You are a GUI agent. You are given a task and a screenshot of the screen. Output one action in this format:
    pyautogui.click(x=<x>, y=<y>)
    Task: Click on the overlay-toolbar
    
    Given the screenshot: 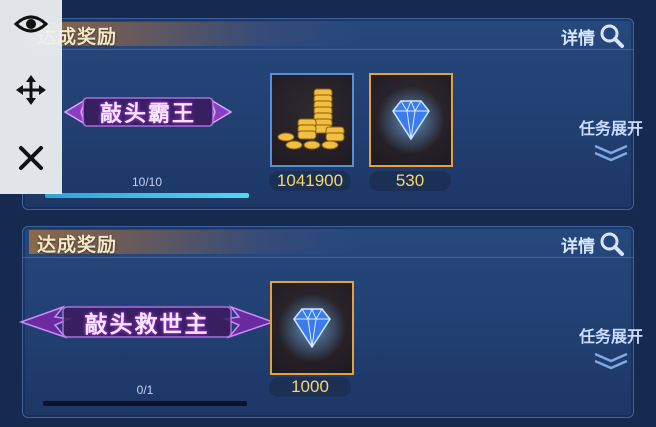 What is the action you would take?
    pyautogui.click(x=31, y=97)
    